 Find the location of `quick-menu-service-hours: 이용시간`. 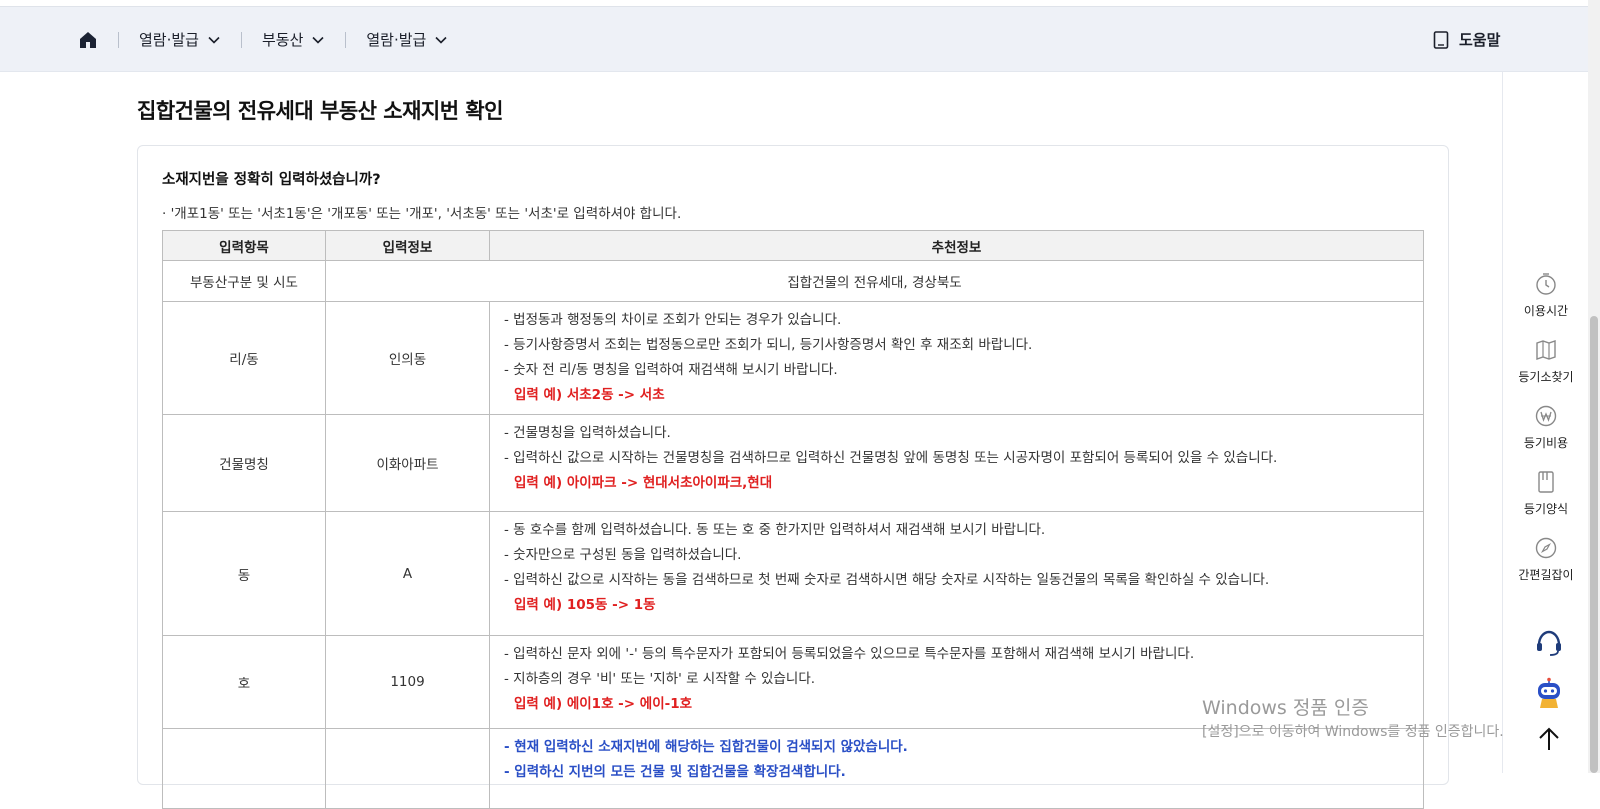

quick-menu-service-hours: 이용시간 is located at coordinates (1546, 295).